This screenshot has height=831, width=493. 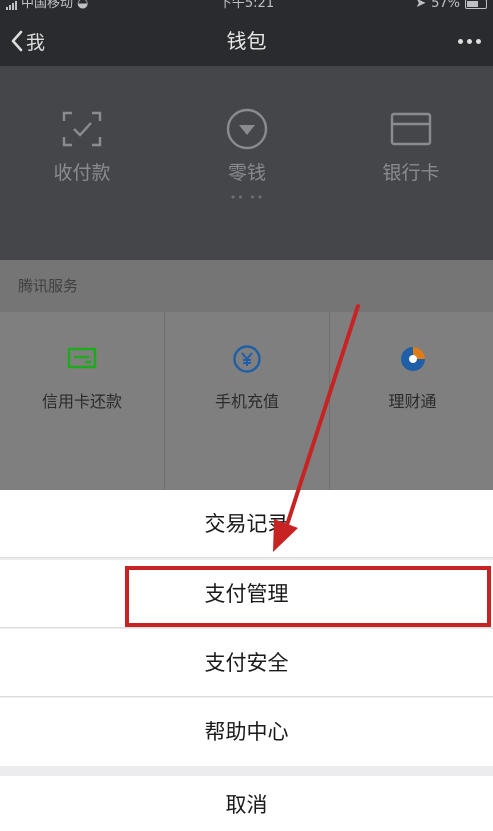 What do you see at coordinates (246, 663) in the screenshot?
I see `sheet-item-payment-security: 支付安全` at bounding box center [246, 663].